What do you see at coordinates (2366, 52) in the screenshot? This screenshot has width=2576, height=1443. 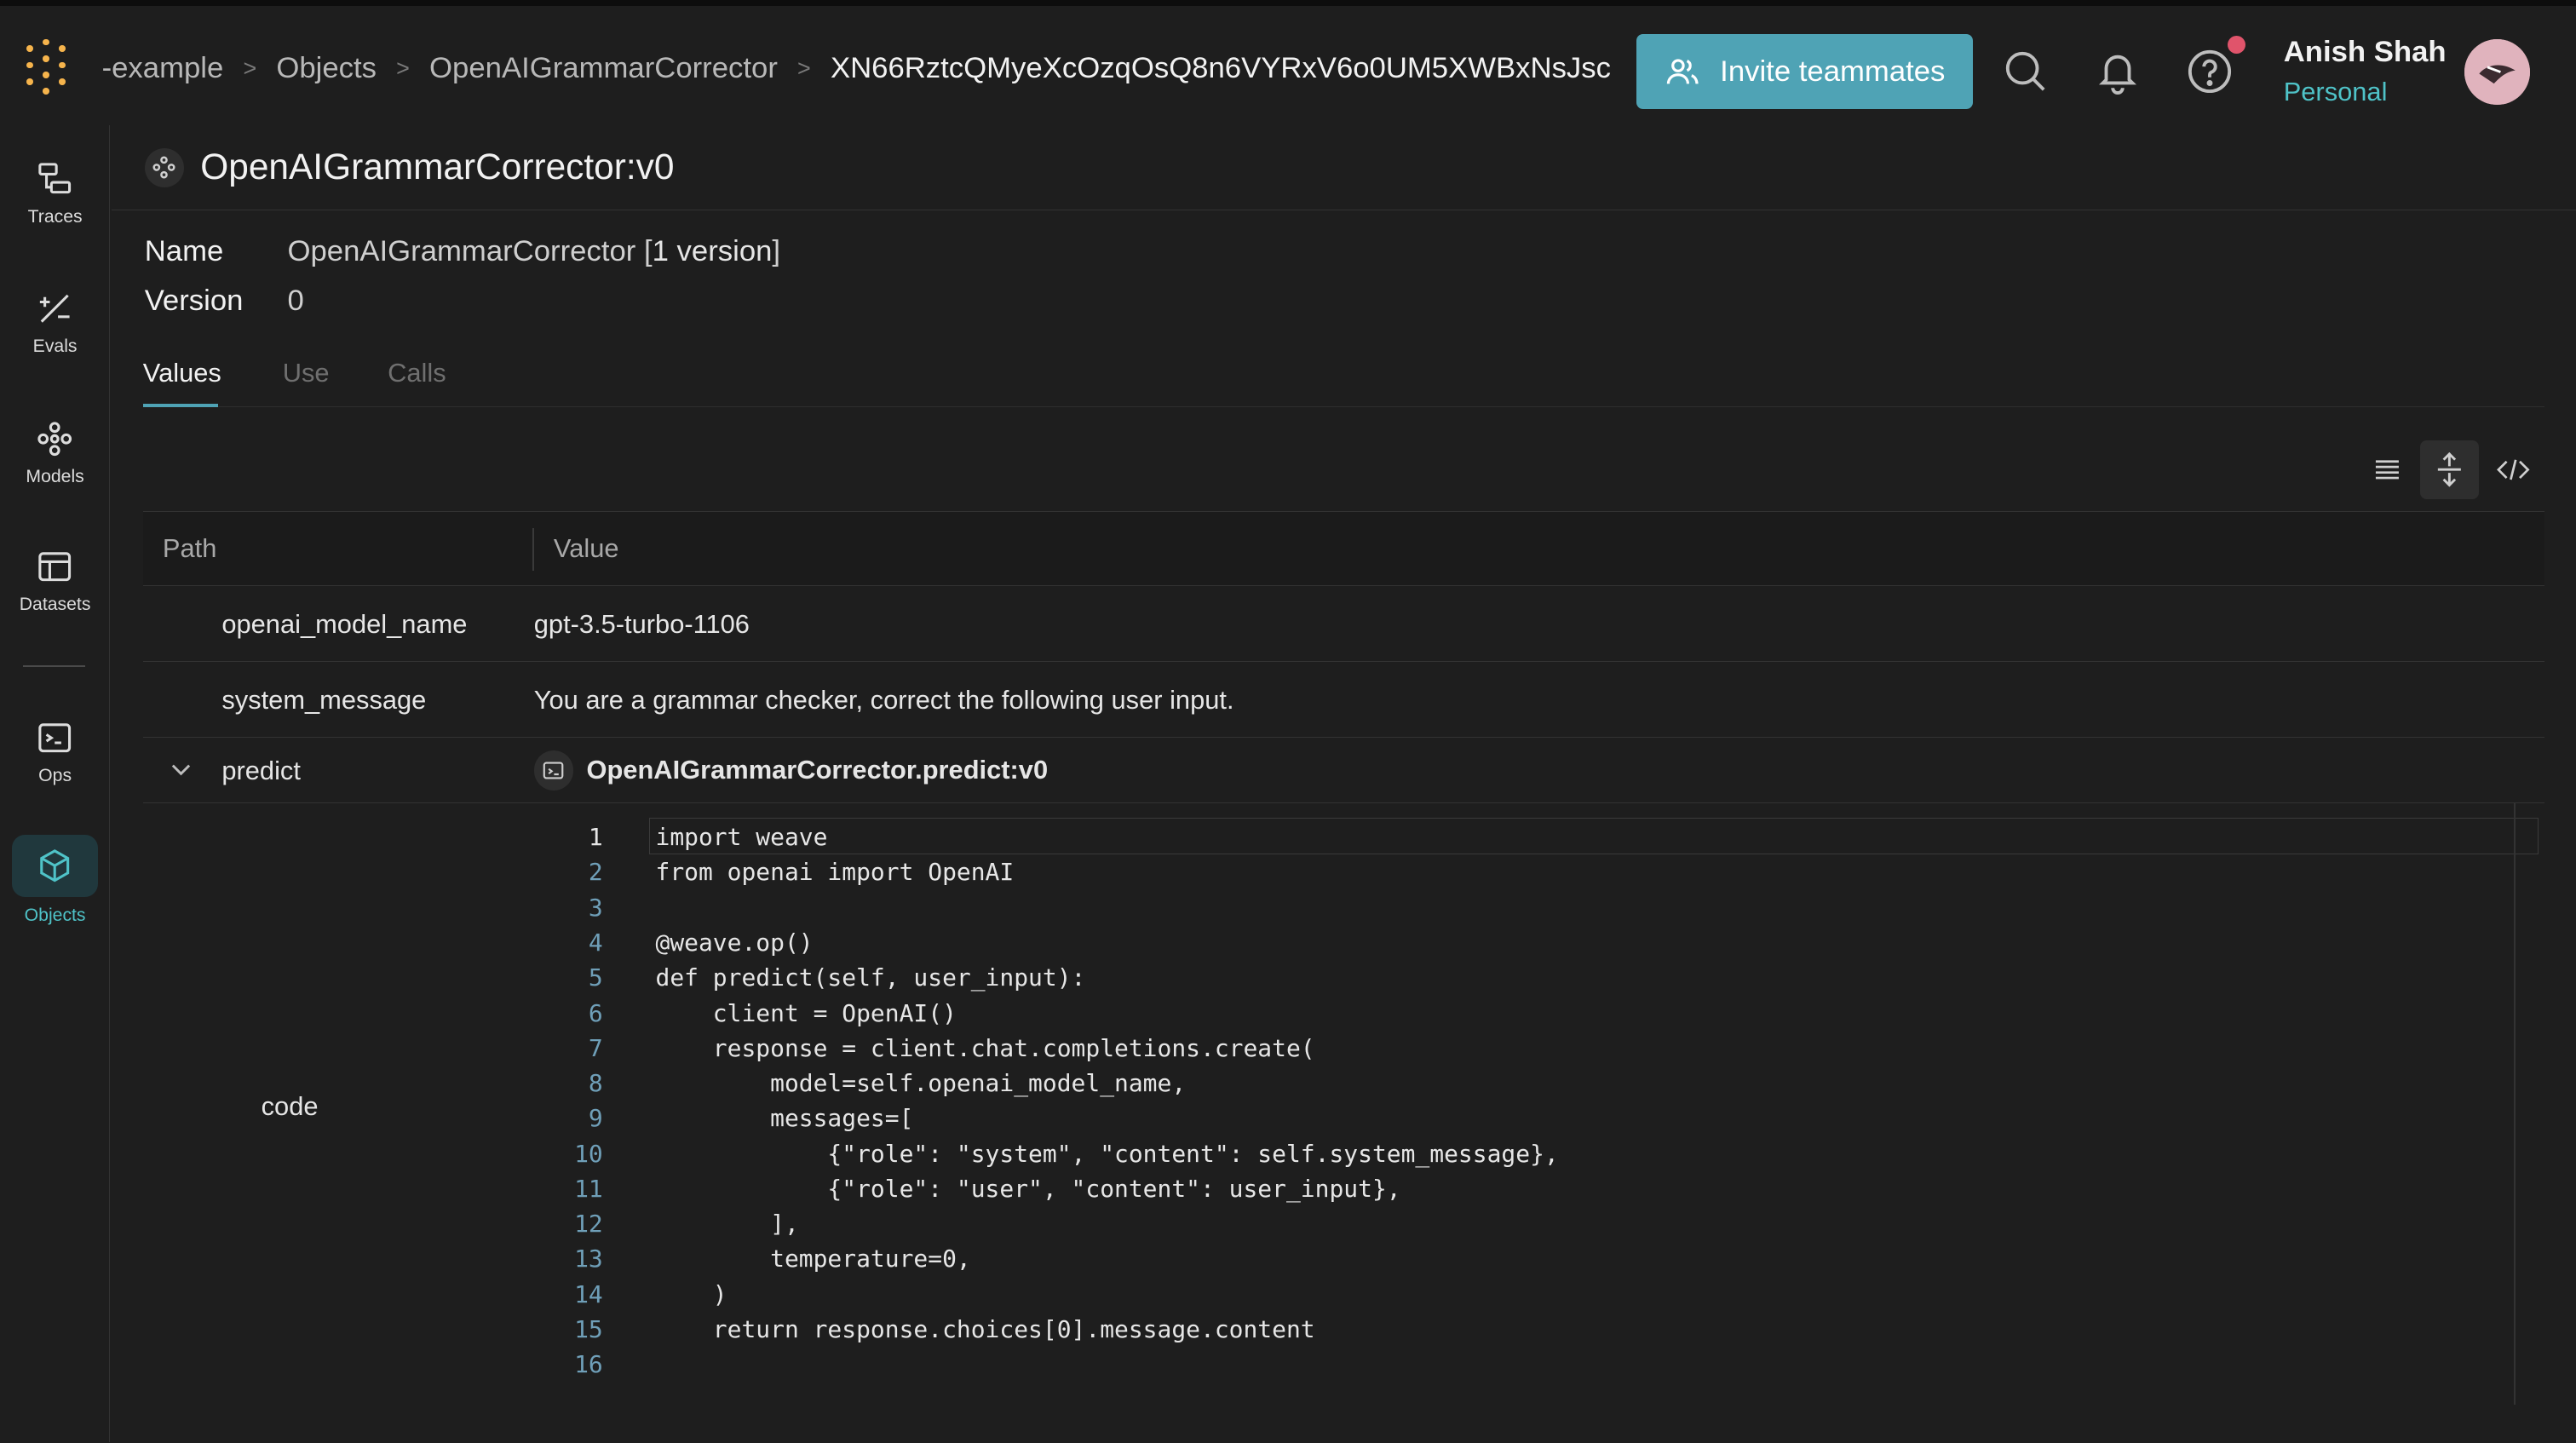 I see `user-name: Anish Shah` at bounding box center [2366, 52].